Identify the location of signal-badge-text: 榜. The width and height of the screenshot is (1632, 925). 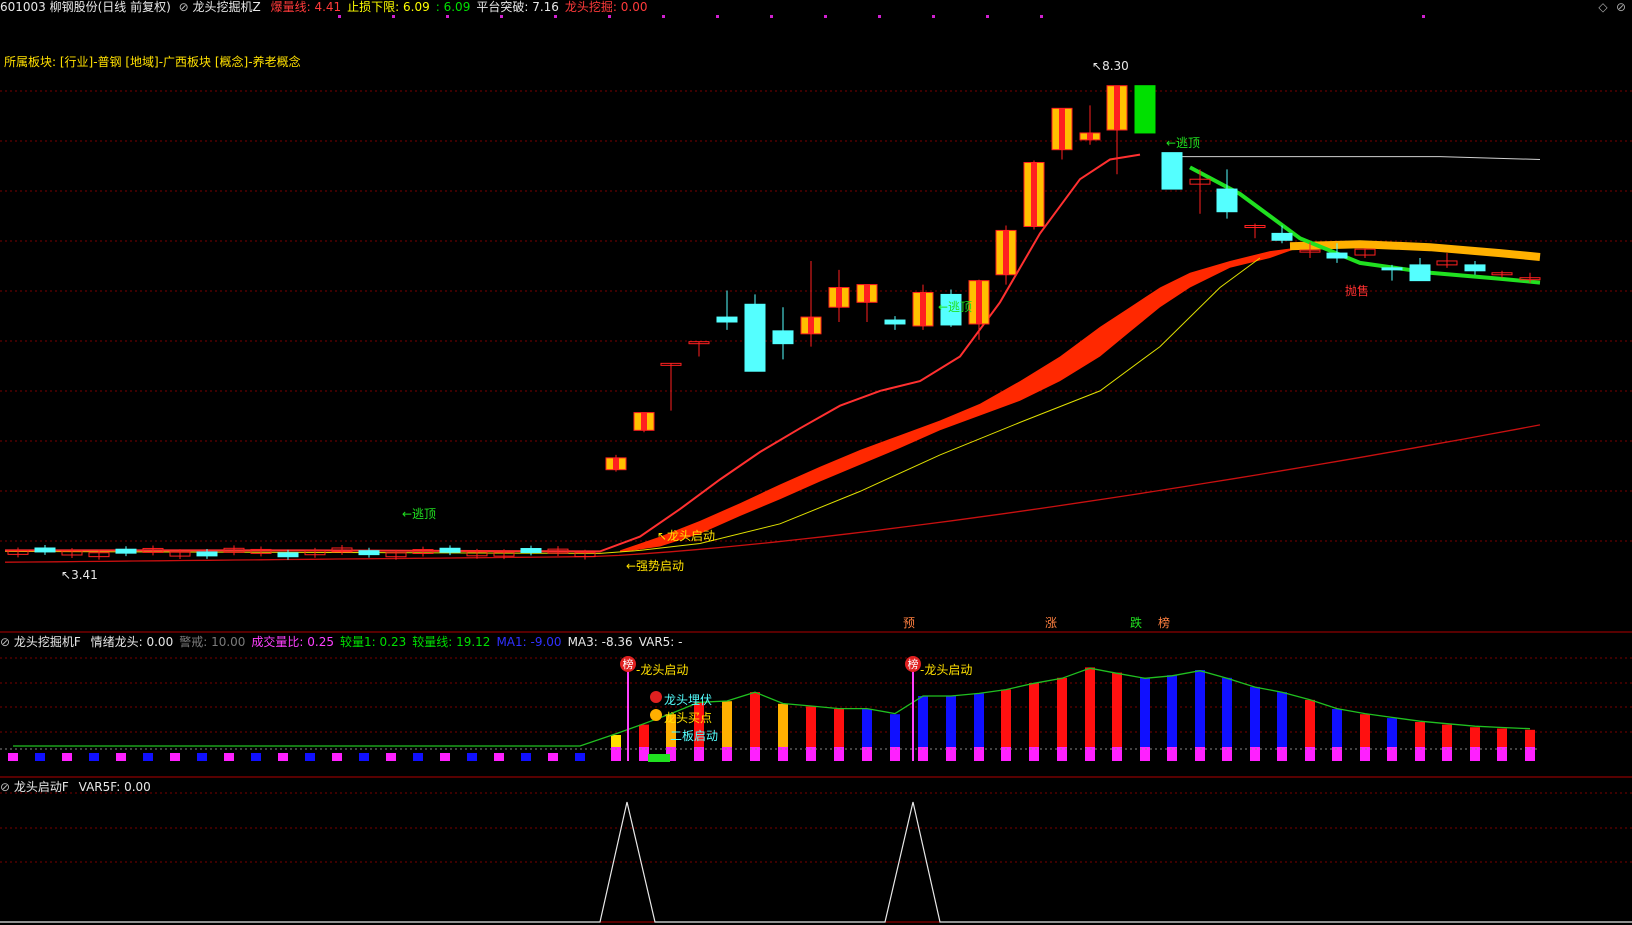
(913, 664).